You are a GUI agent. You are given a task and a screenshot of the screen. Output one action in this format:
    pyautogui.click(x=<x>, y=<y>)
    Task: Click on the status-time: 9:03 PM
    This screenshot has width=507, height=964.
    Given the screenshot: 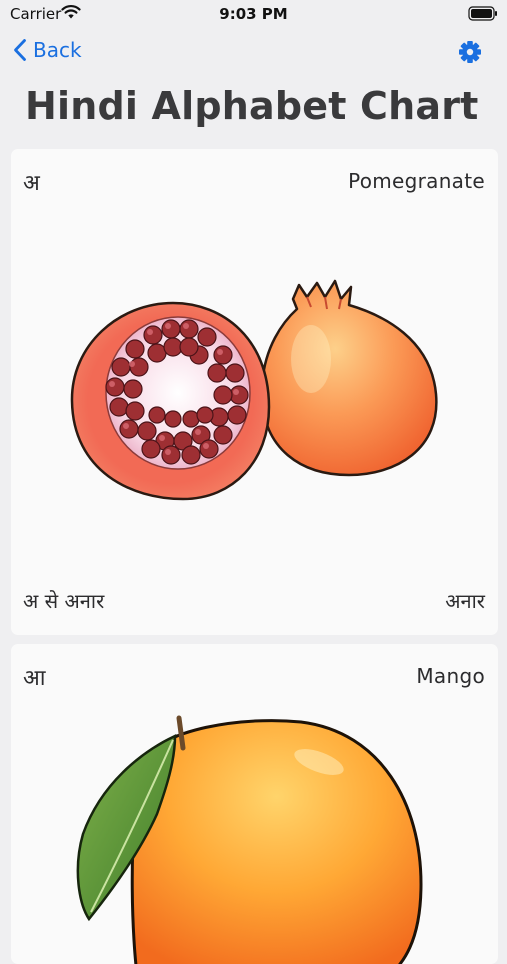 What is the action you would take?
    pyautogui.click(x=253, y=14)
    